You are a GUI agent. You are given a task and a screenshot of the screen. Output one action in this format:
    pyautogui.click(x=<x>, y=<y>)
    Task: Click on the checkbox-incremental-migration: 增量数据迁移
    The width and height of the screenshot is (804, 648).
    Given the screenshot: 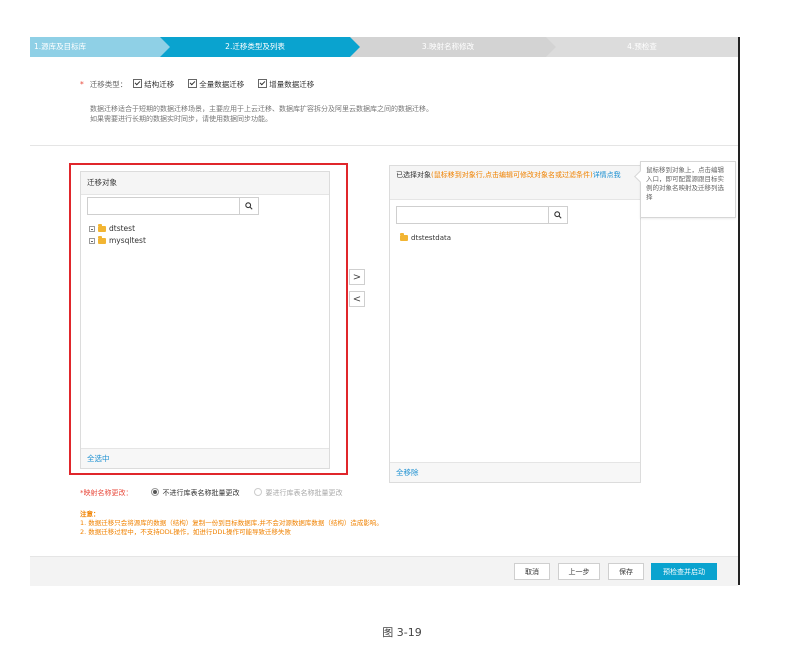 What is the action you would take?
    pyautogui.click(x=286, y=84)
    